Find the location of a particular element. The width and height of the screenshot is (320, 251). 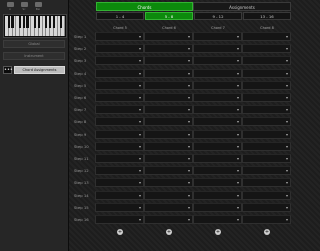

range-tab-1-4: 1 - 4 is located at coordinates (120, 16).